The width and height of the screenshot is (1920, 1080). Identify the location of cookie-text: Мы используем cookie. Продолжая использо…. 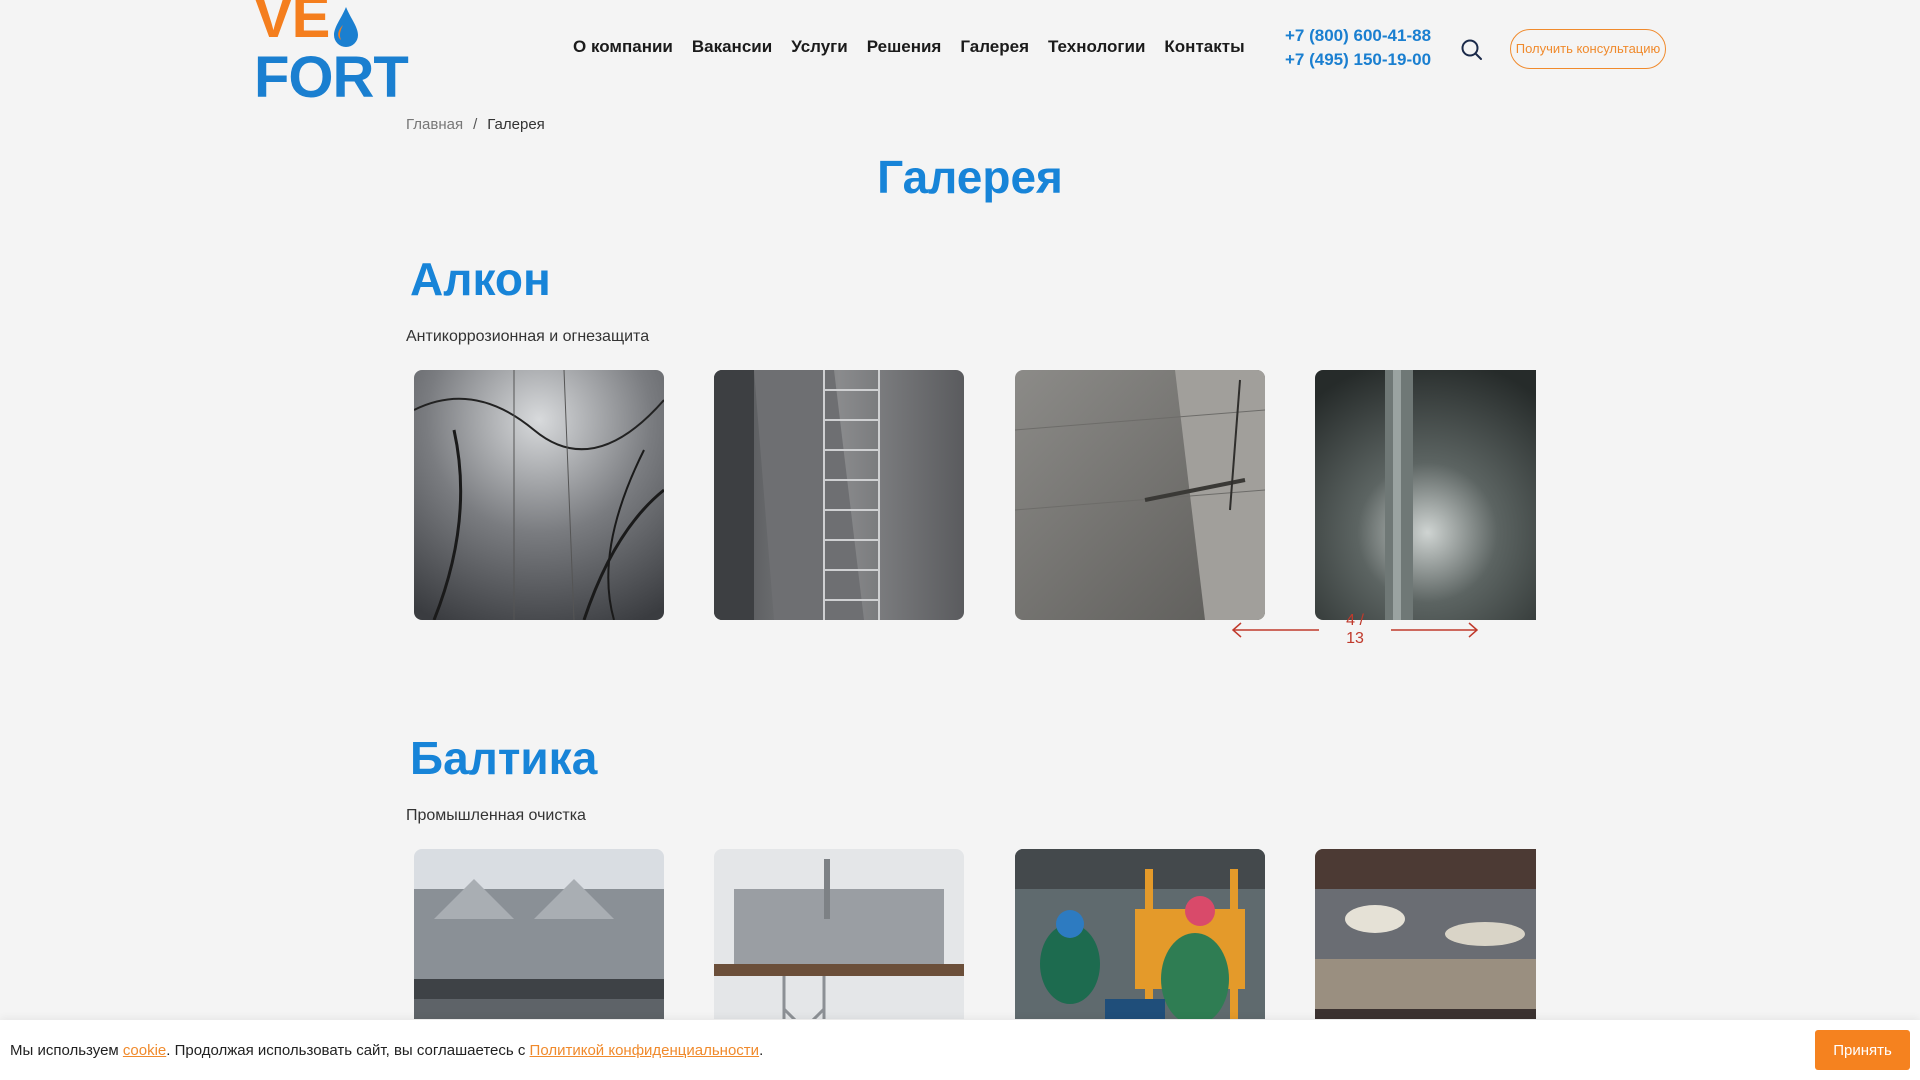
(386, 1050).